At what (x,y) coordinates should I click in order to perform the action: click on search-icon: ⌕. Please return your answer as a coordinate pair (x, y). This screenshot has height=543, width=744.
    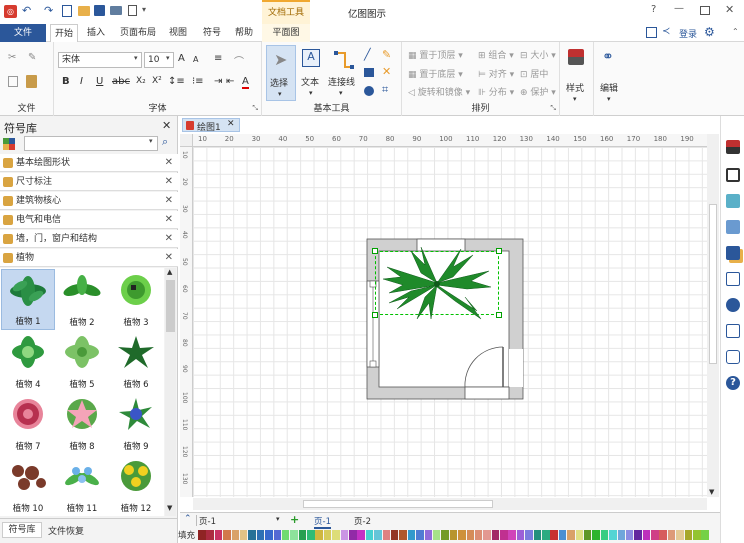
    Looking at the image, I should click on (165, 142).